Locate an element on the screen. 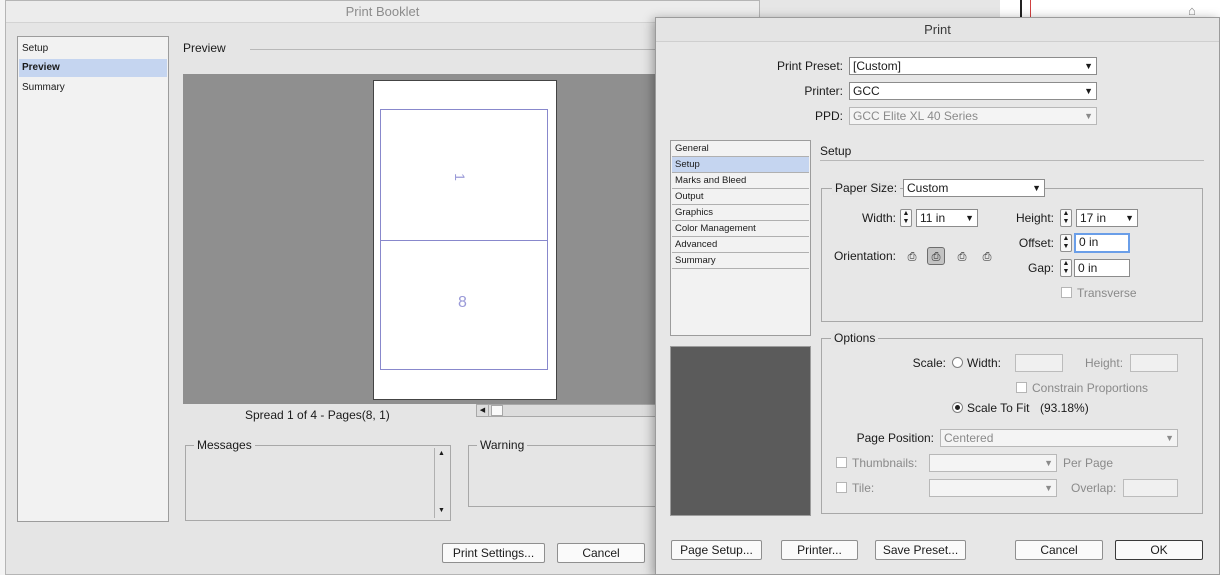 This screenshot has height=575, width=1220. height-combo: 17 in ▼ is located at coordinates (1107, 218).